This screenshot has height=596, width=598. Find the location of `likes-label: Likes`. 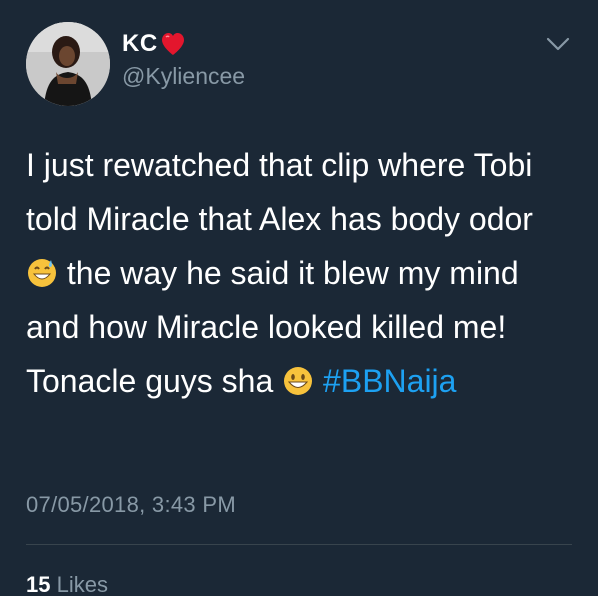

likes-label: Likes is located at coordinates (82, 584).